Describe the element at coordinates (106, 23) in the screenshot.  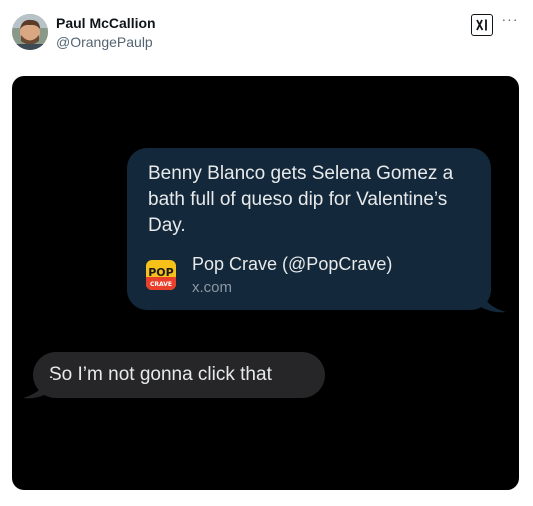
I see `author-name: Paul McCallion` at that location.